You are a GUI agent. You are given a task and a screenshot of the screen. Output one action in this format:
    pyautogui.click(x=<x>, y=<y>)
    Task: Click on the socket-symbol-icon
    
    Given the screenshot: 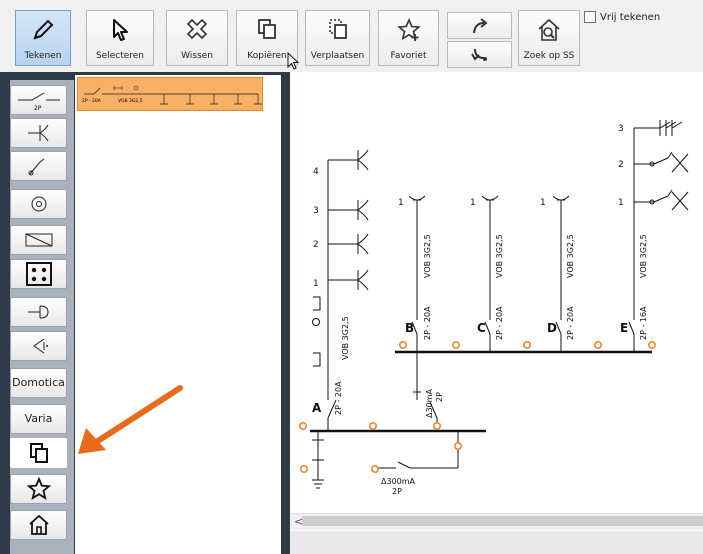 What is the action you would take?
    pyautogui.click(x=37, y=133)
    